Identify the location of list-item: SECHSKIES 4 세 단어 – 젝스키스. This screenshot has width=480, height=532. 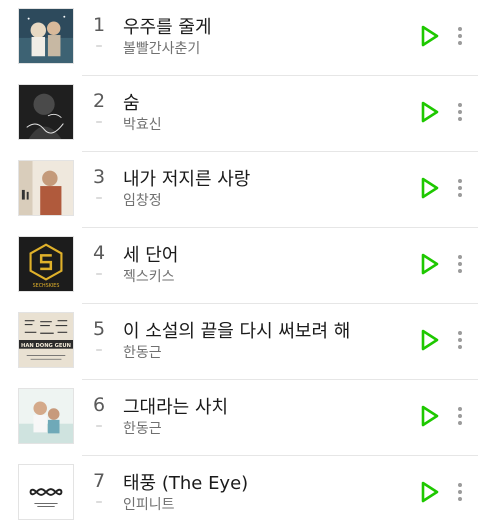
(240, 266).